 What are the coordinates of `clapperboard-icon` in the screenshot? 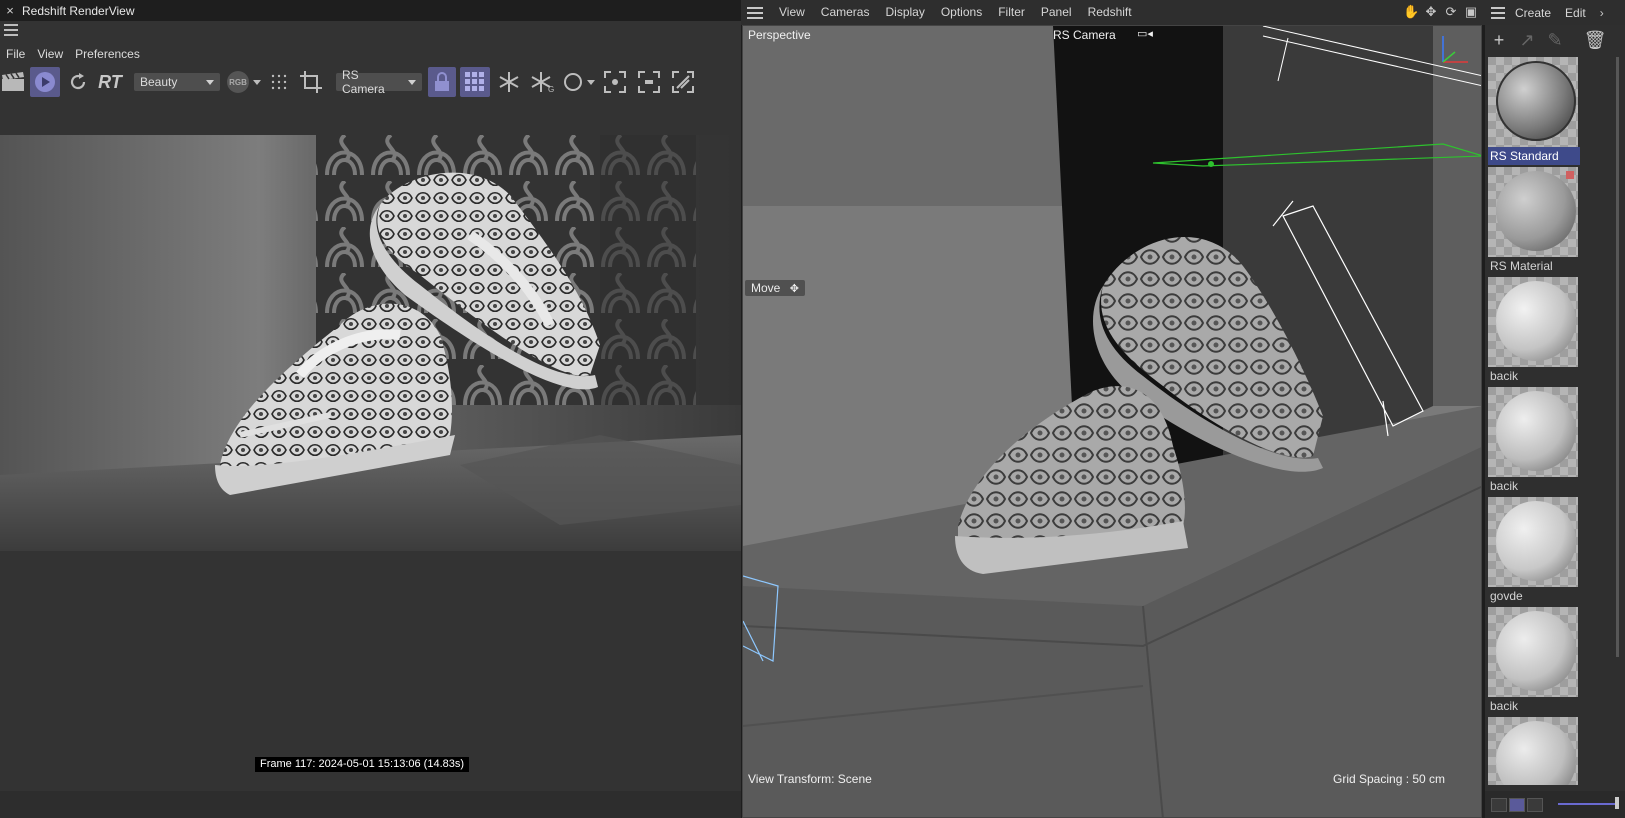 It's located at (13, 82).